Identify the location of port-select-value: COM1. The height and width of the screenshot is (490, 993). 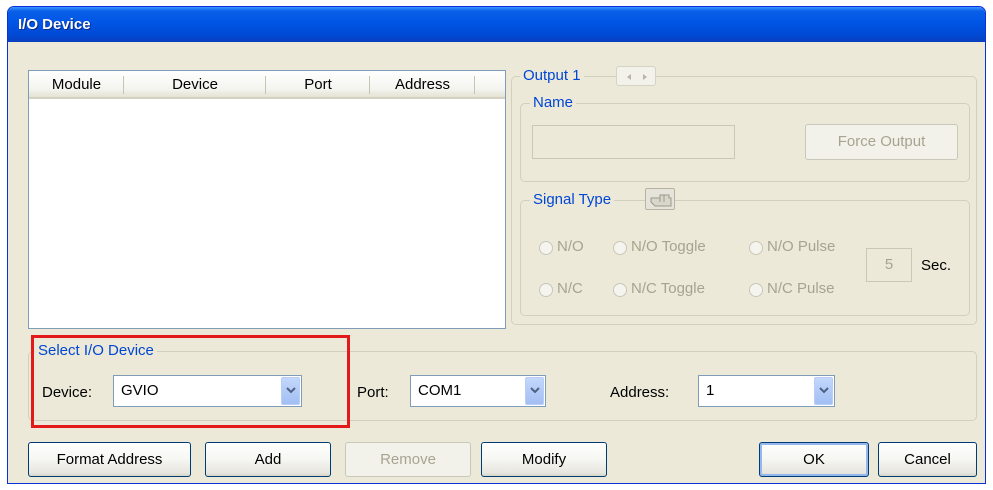
(440, 390).